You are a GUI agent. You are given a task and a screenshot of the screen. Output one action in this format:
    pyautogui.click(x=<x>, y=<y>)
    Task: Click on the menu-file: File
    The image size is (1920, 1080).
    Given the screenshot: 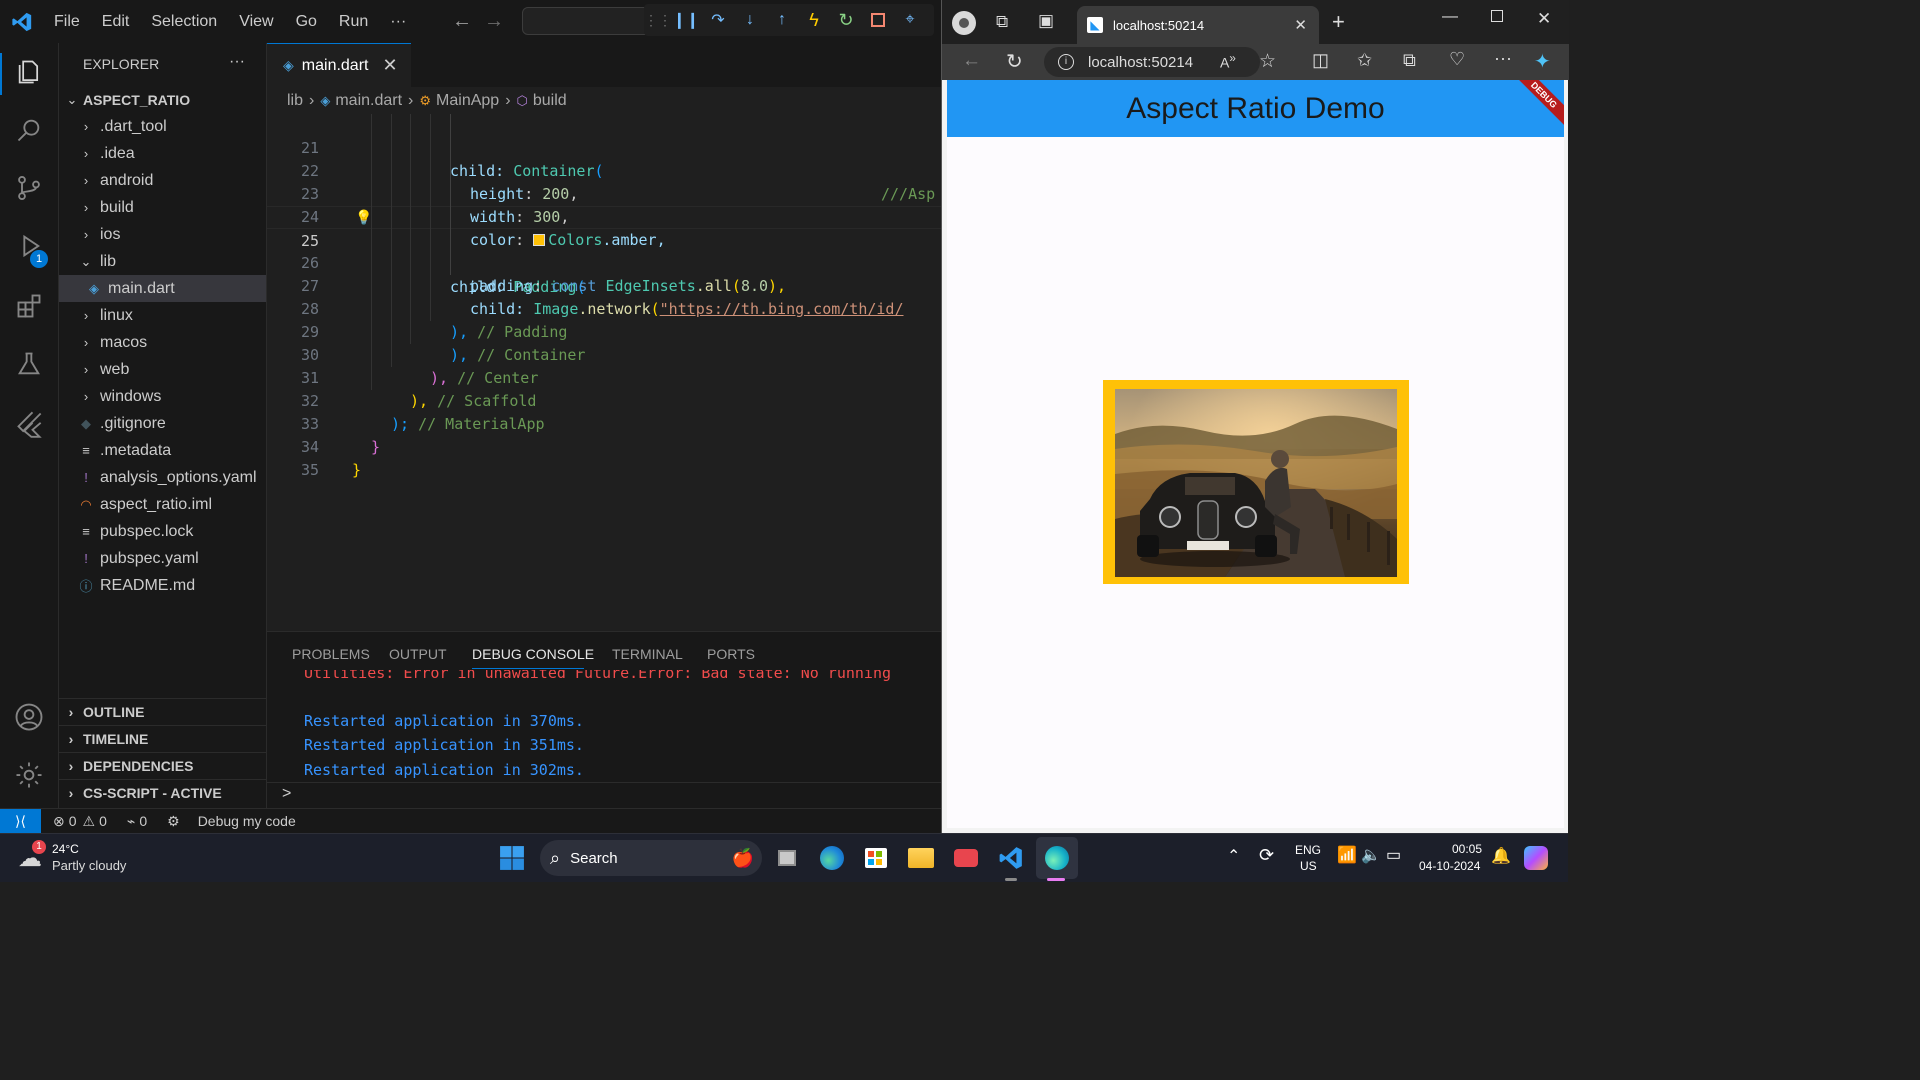 What is the action you would take?
    pyautogui.click(x=67, y=22)
    